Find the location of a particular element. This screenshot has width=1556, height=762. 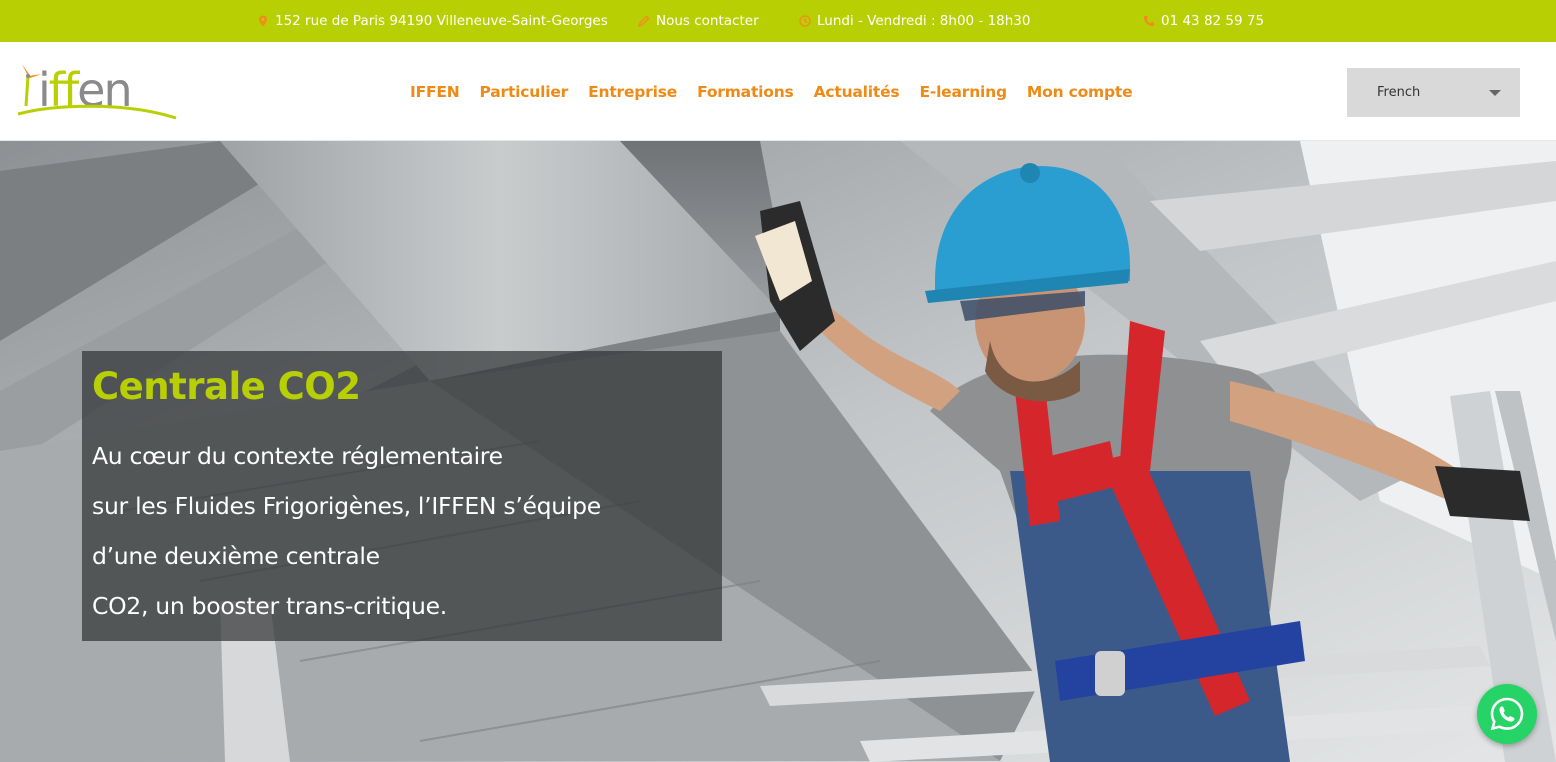

nav-item-iffen: IFFEN is located at coordinates (435, 92).